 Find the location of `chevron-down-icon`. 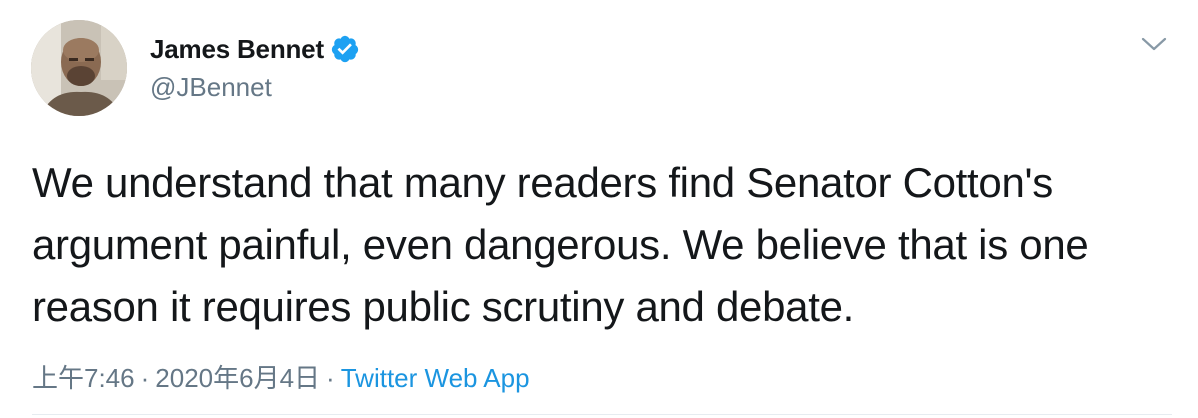

chevron-down-icon is located at coordinates (1154, 44).